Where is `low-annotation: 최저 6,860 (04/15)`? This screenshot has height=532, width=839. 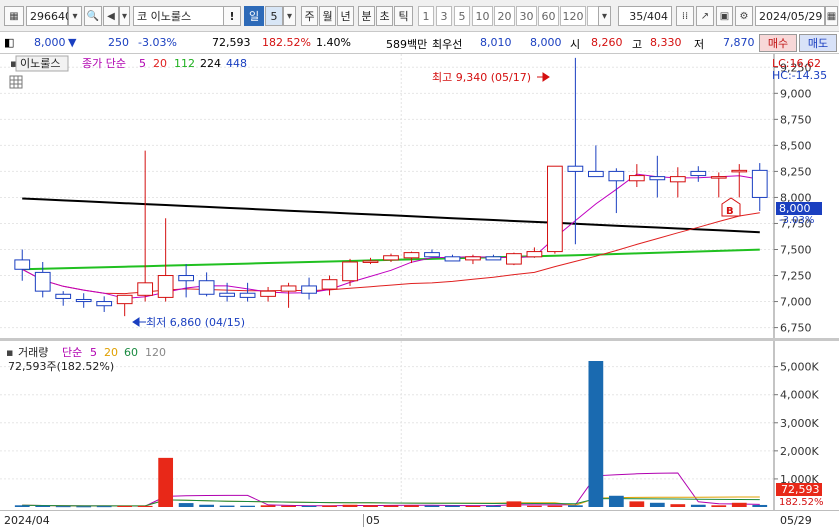 low-annotation: 최저 6,860 (04/15) is located at coordinates (195, 322).